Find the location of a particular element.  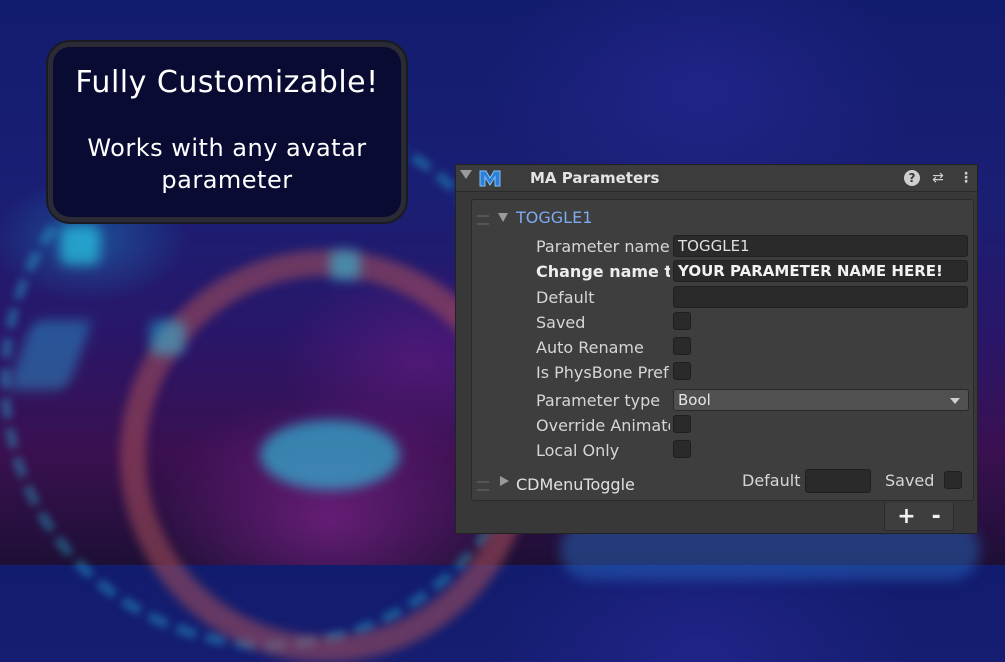

default-input is located at coordinates (820, 297).